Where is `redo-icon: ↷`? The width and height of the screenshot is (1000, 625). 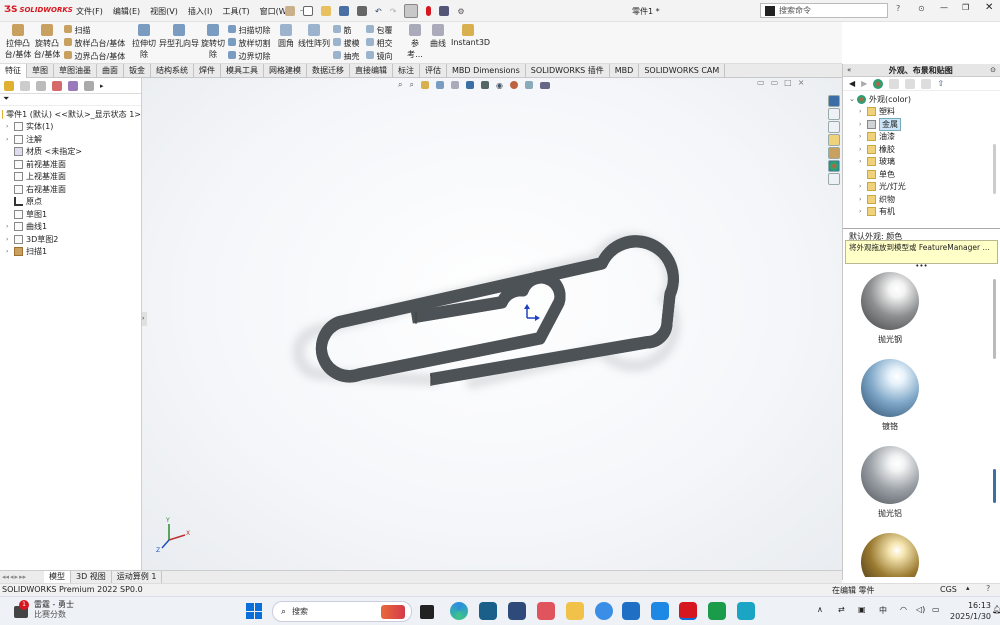 redo-icon: ↷ is located at coordinates (393, 11).